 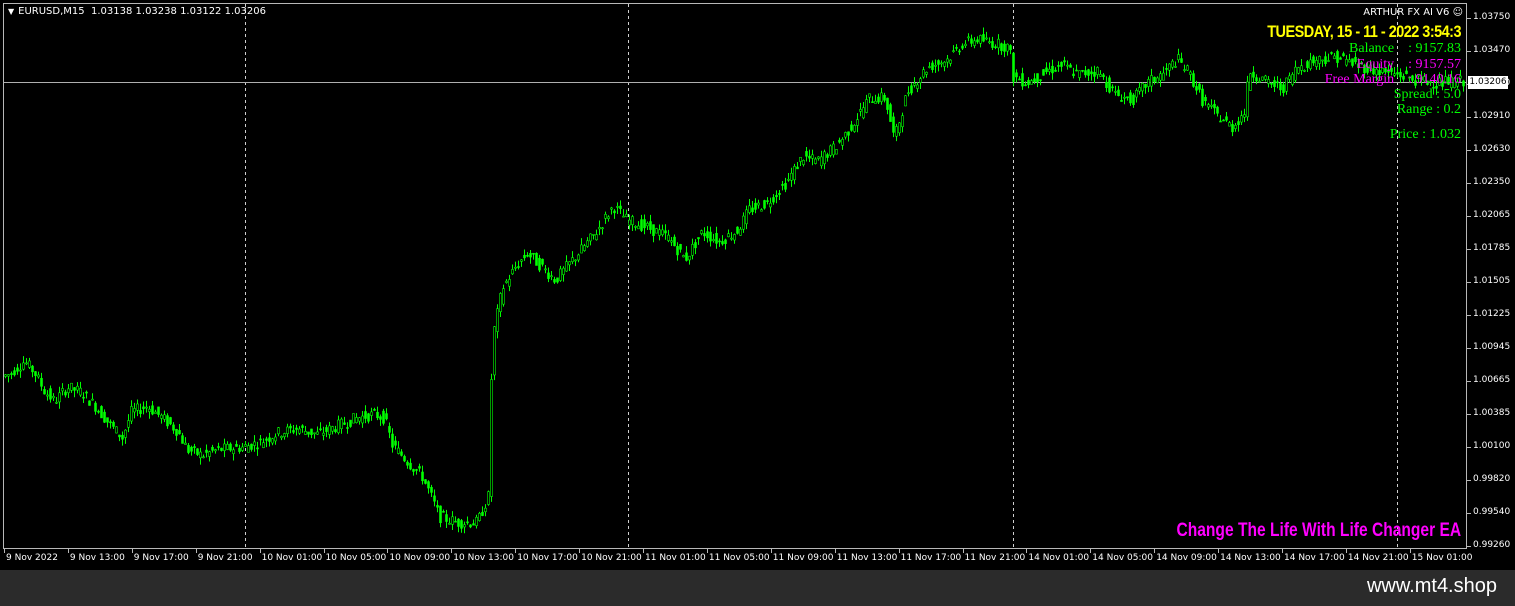 What do you see at coordinates (1428, 109) in the screenshot?
I see `range-display: Range : 0.2` at bounding box center [1428, 109].